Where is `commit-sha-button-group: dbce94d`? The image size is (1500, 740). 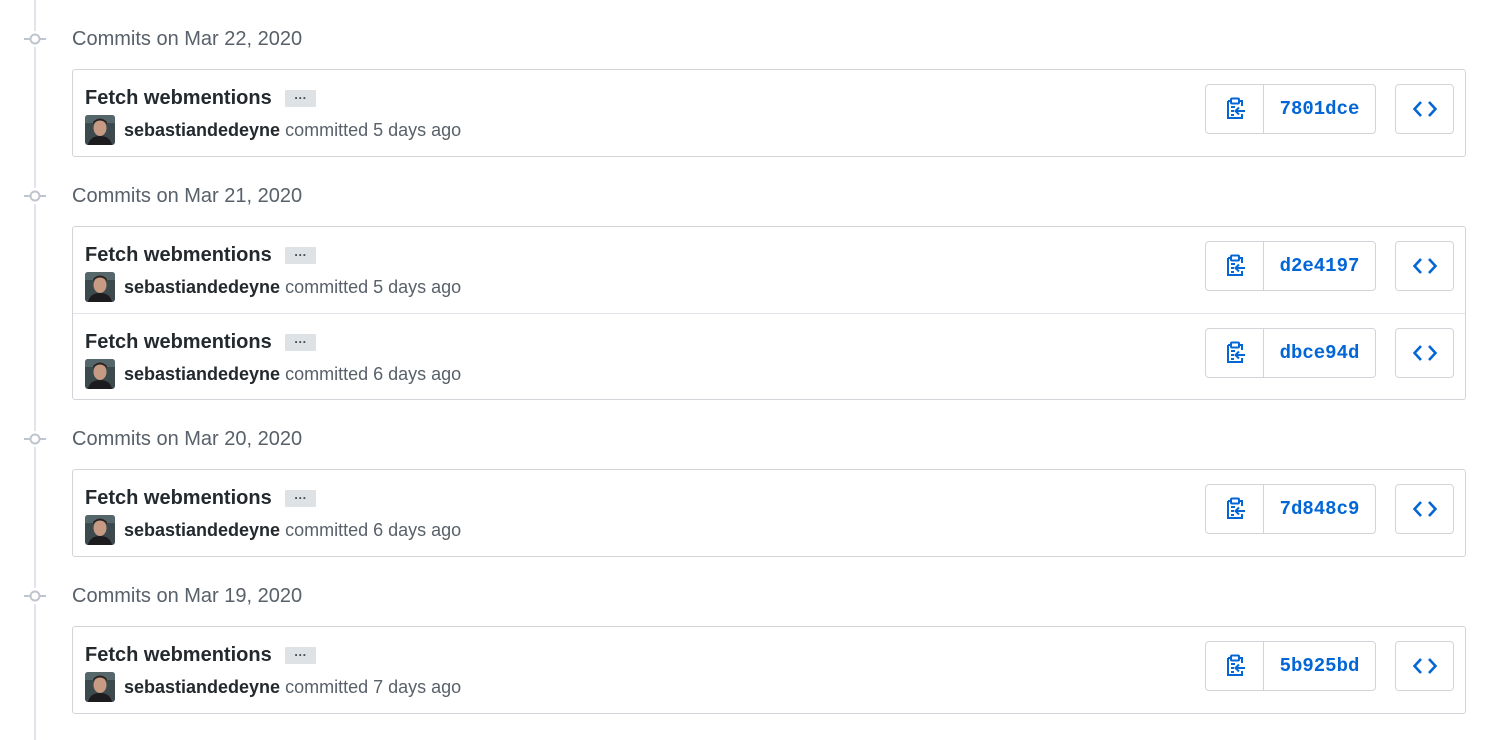
commit-sha-button-group: dbce94d is located at coordinates (1290, 353).